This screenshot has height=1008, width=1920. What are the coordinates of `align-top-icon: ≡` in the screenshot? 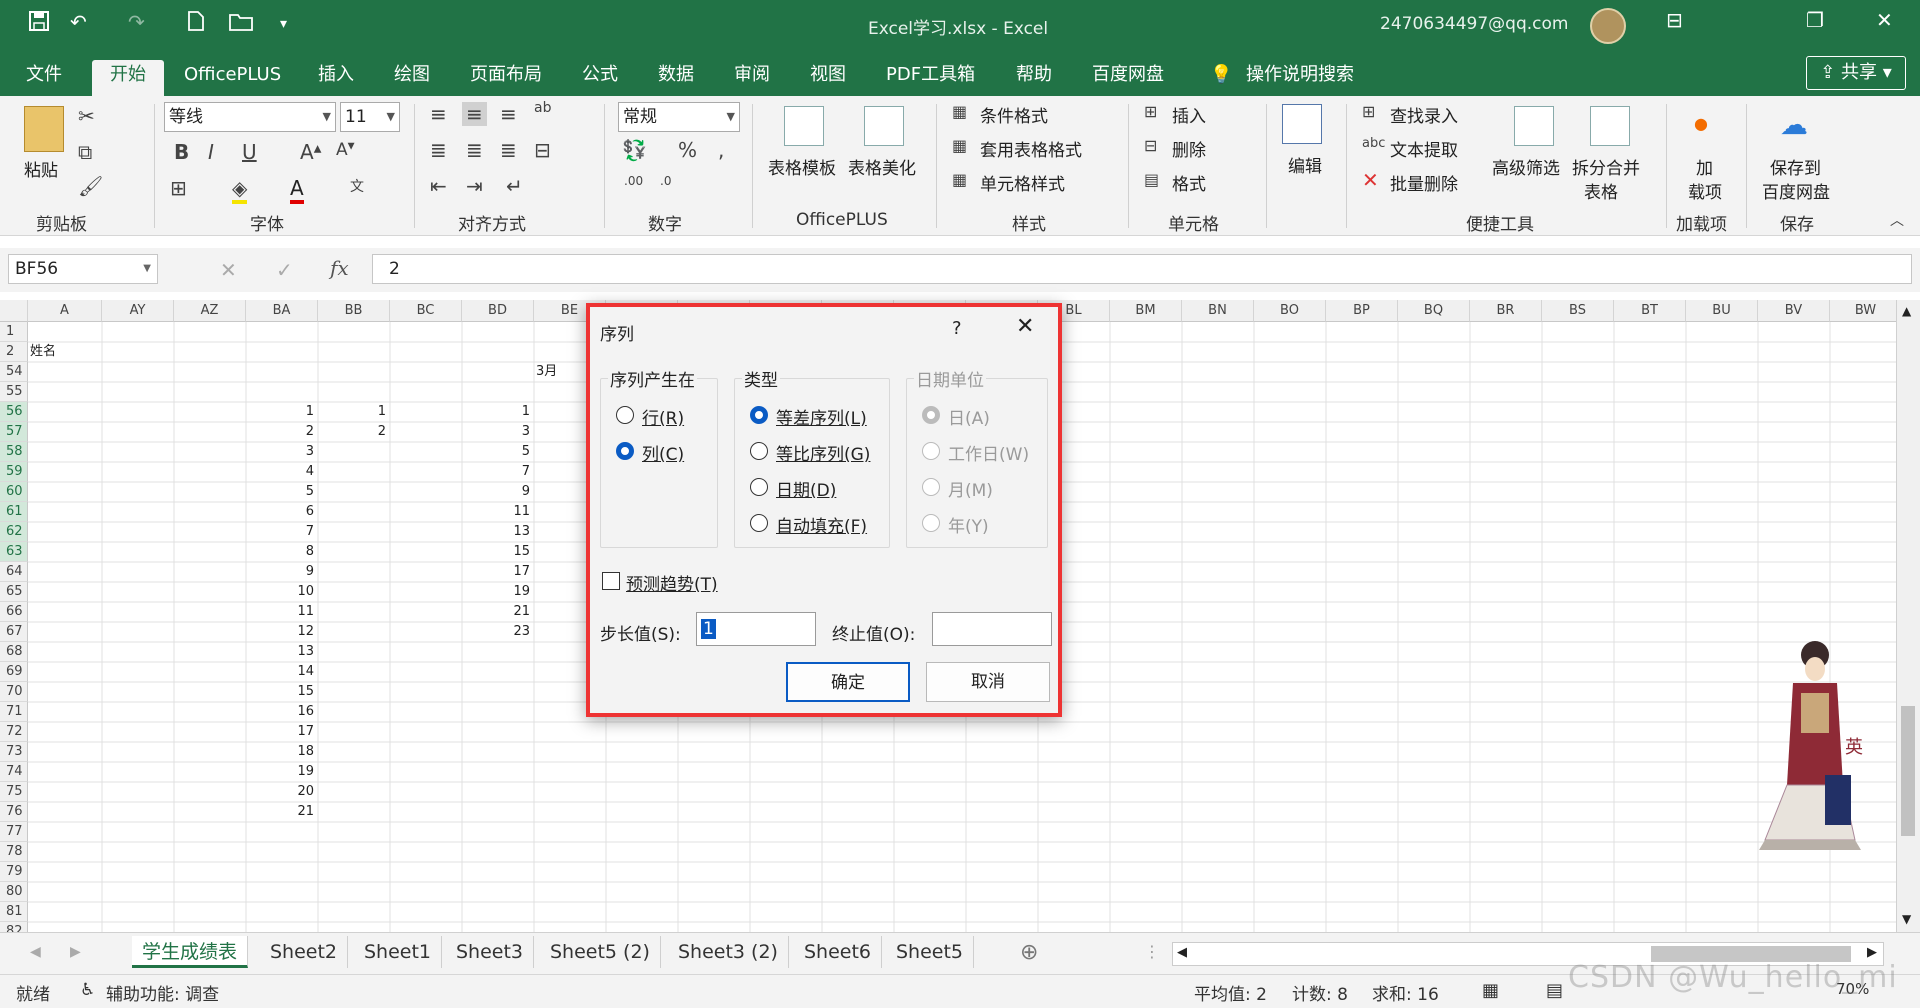 It's located at (438, 114).